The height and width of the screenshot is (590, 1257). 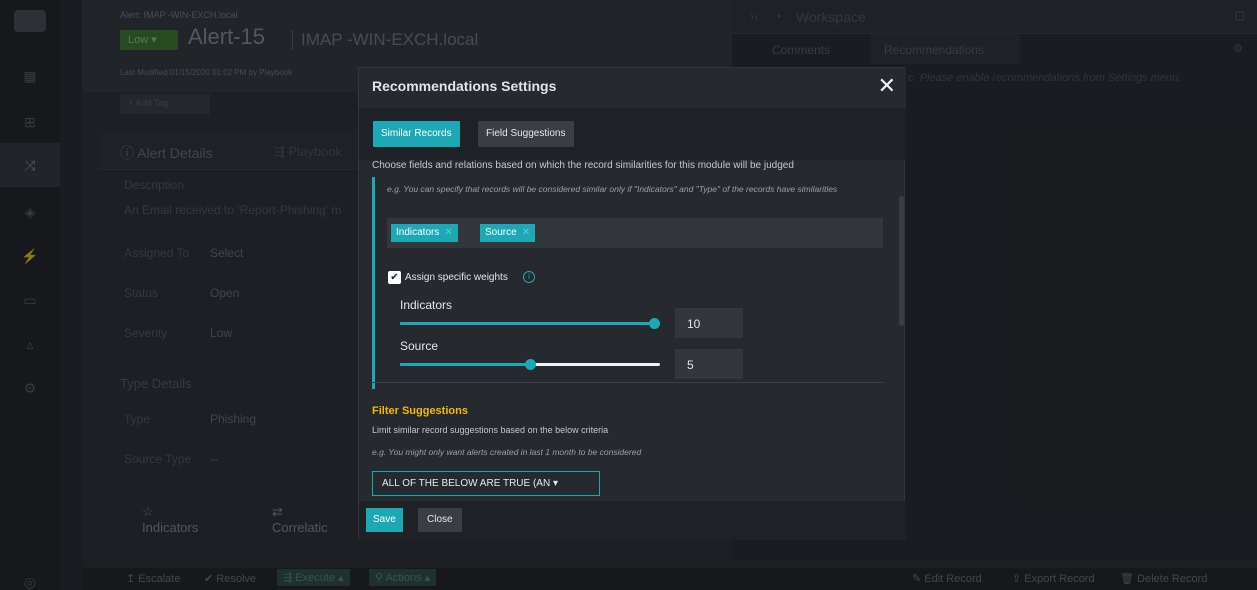 I want to click on chip-label: Source, so click(x=501, y=232).